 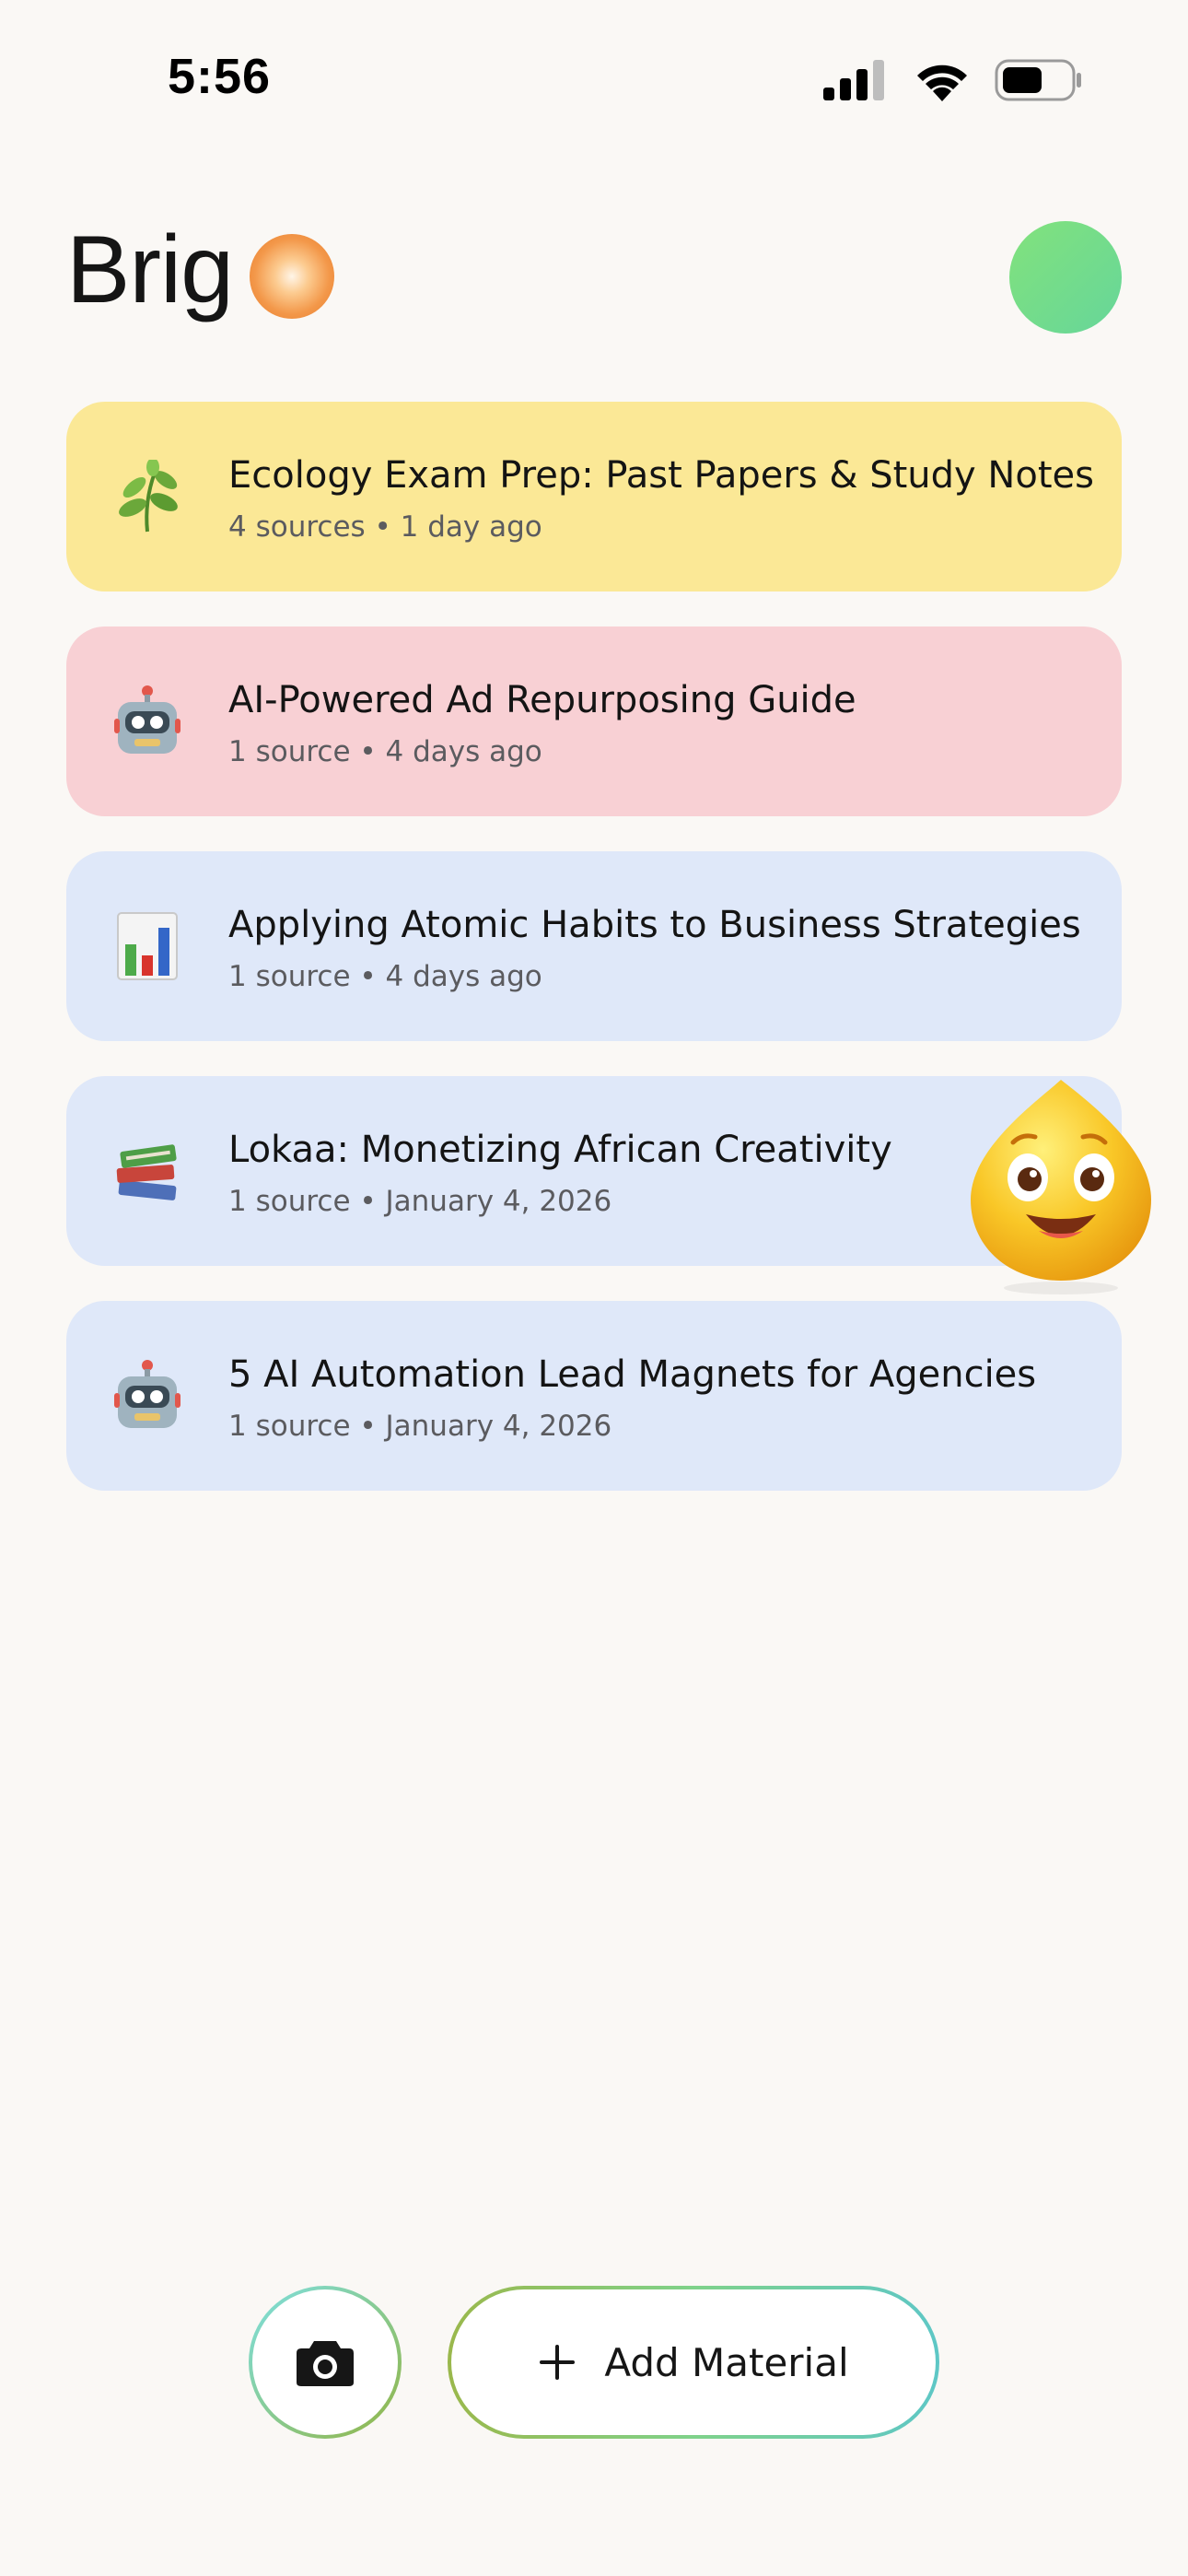 I want to click on camera-button-face, so click(x=325, y=2362).